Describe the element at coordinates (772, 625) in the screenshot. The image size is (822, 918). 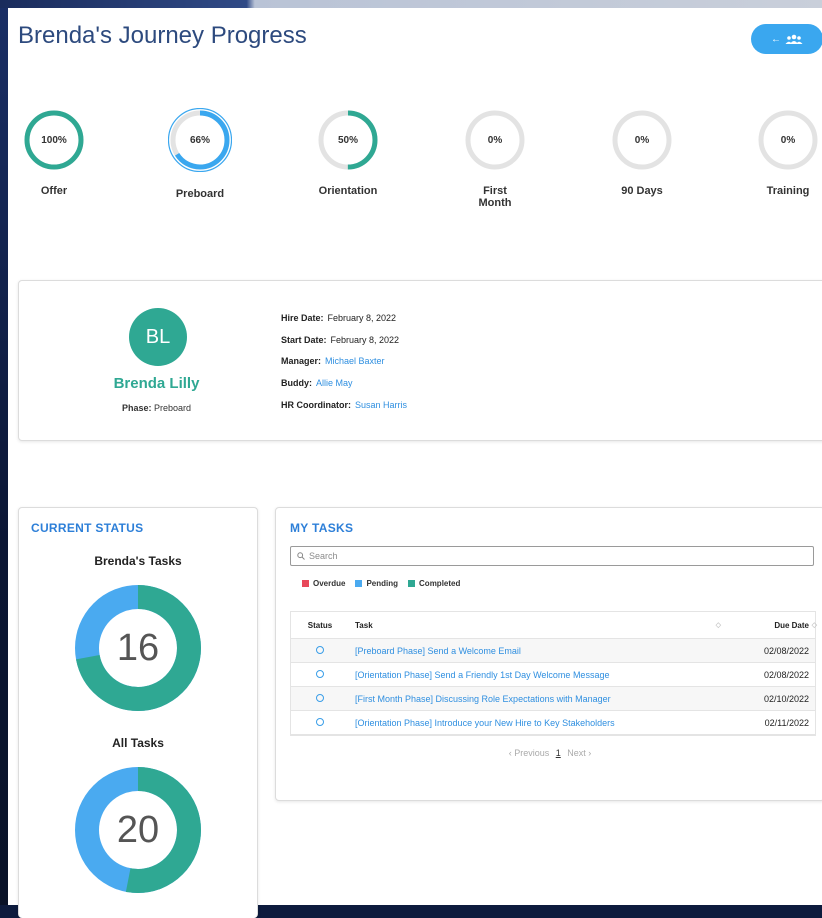
I see `column-due-date: Due Date ◇` at that location.